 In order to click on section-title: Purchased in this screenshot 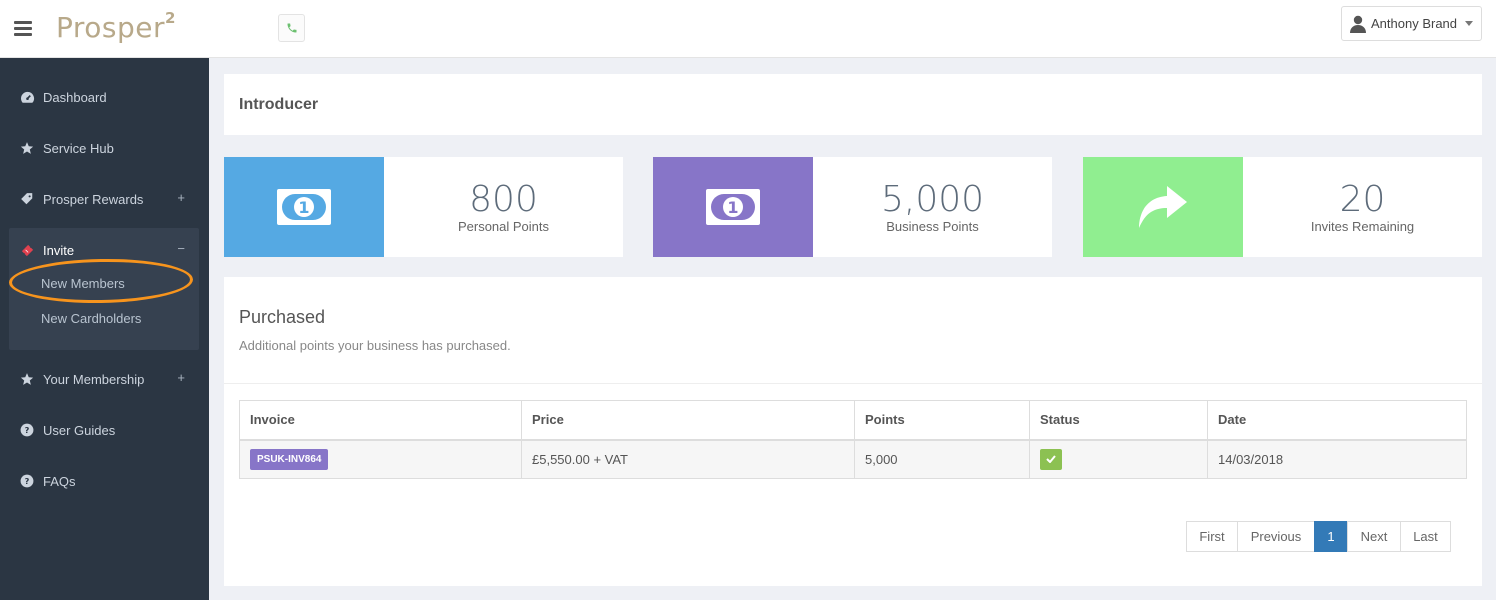, I will do `click(282, 317)`.